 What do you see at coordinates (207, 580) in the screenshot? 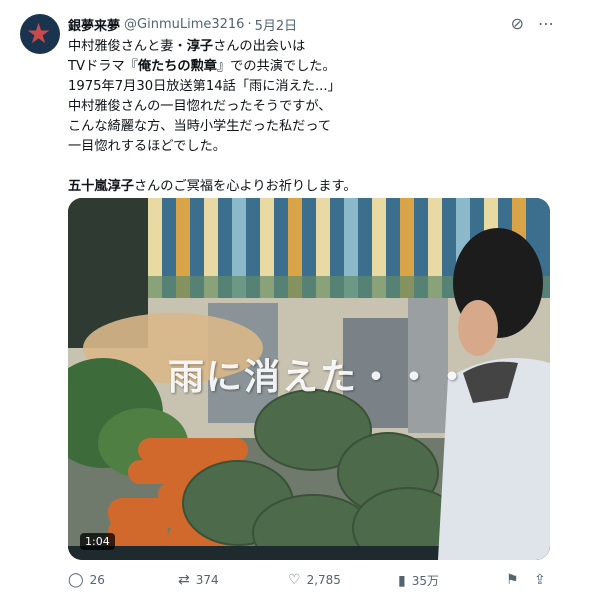
I see `repost-count: 374` at bounding box center [207, 580].